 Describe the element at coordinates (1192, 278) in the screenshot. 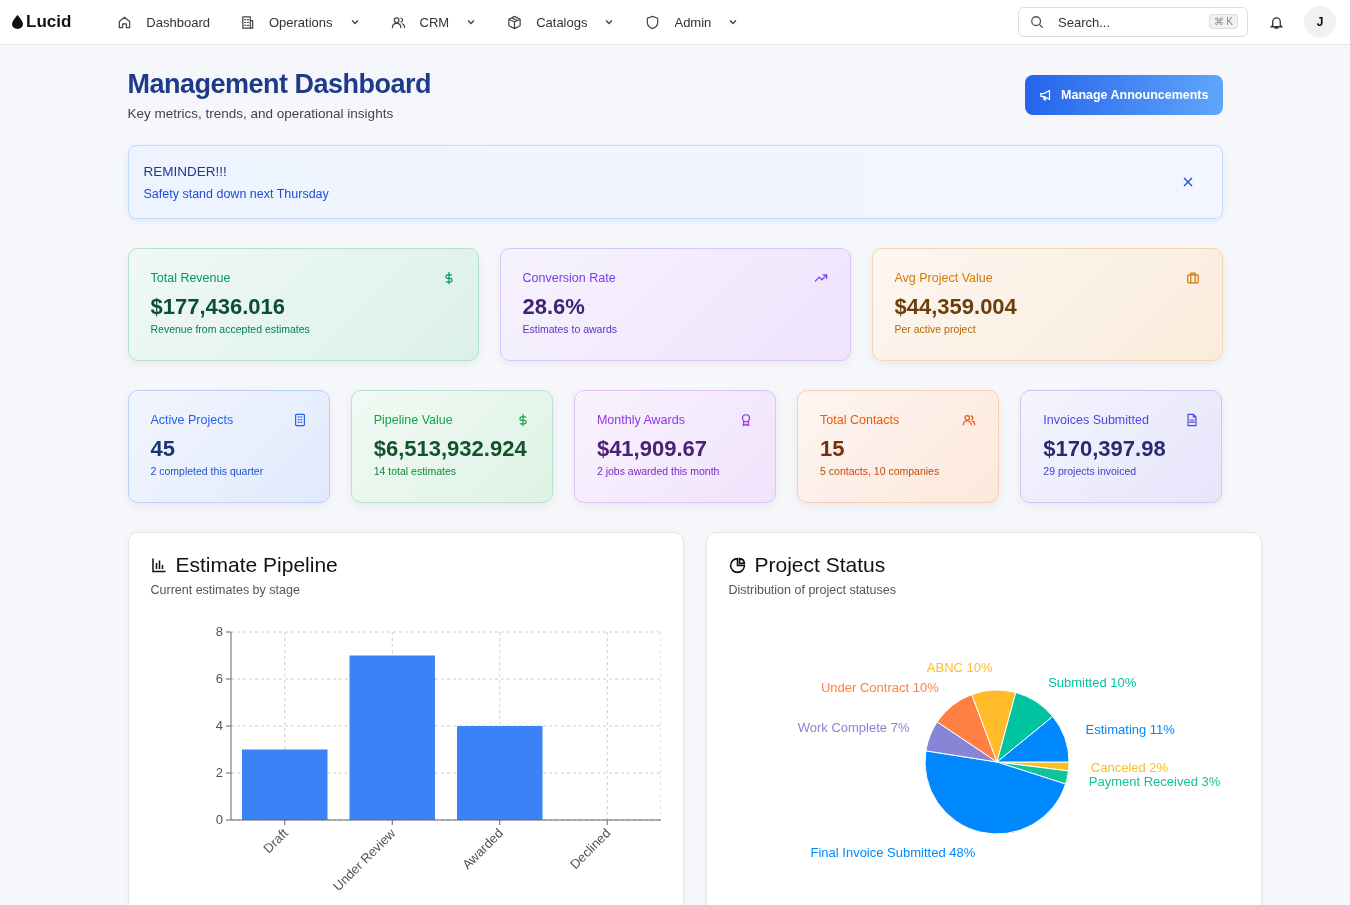

I see `briefcase-icon` at that location.